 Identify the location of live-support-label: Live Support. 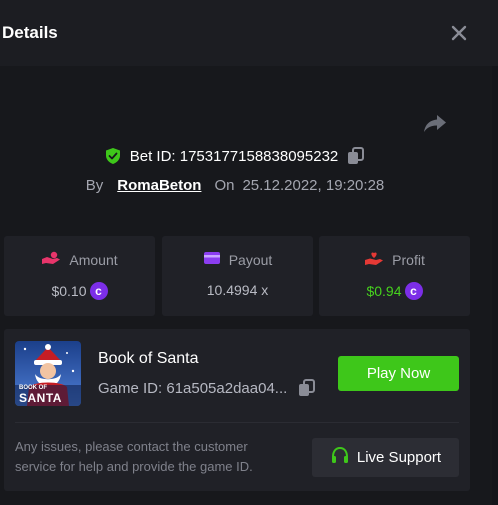
(399, 457).